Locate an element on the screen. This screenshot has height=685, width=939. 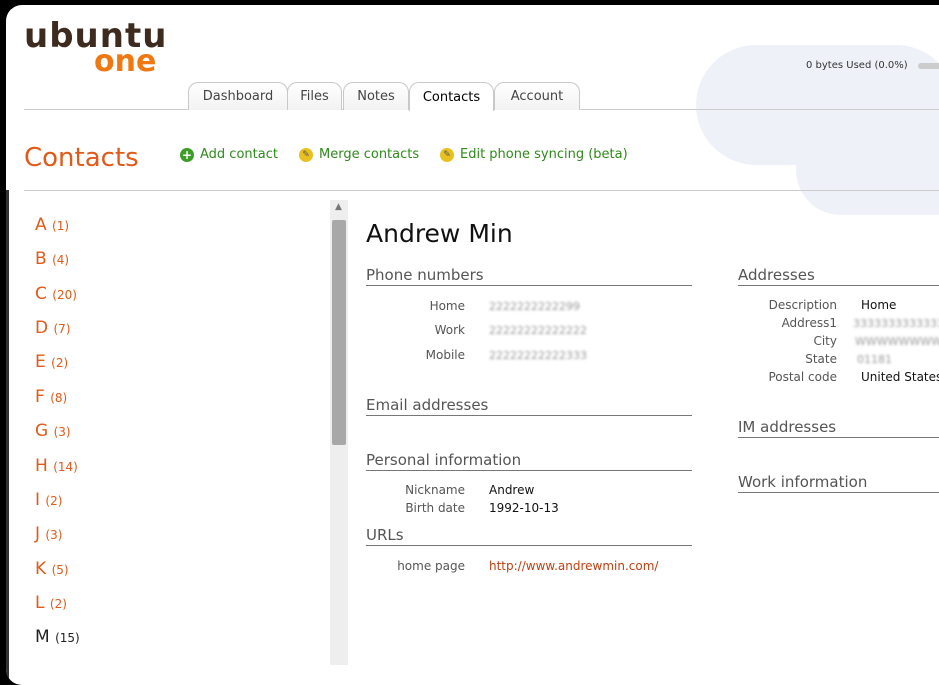
letter-index-f: F (8) is located at coordinates (51, 397).